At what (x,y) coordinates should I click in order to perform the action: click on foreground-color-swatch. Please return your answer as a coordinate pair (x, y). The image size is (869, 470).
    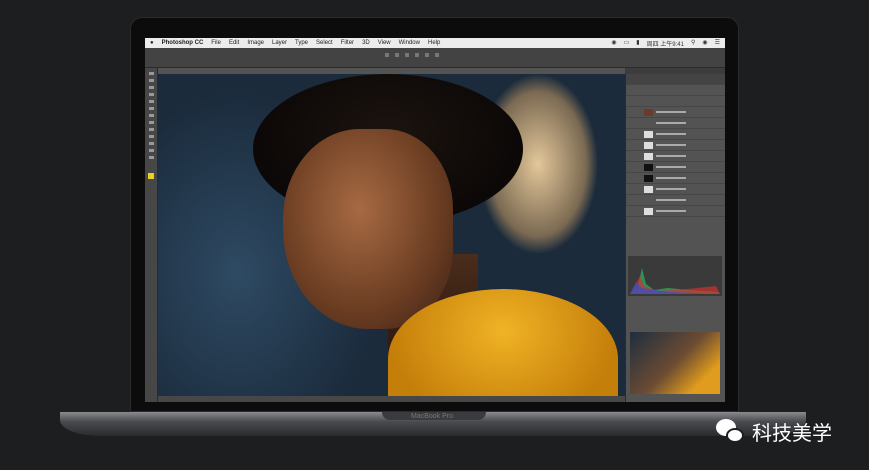
    Looking at the image, I should click on (151, 176).